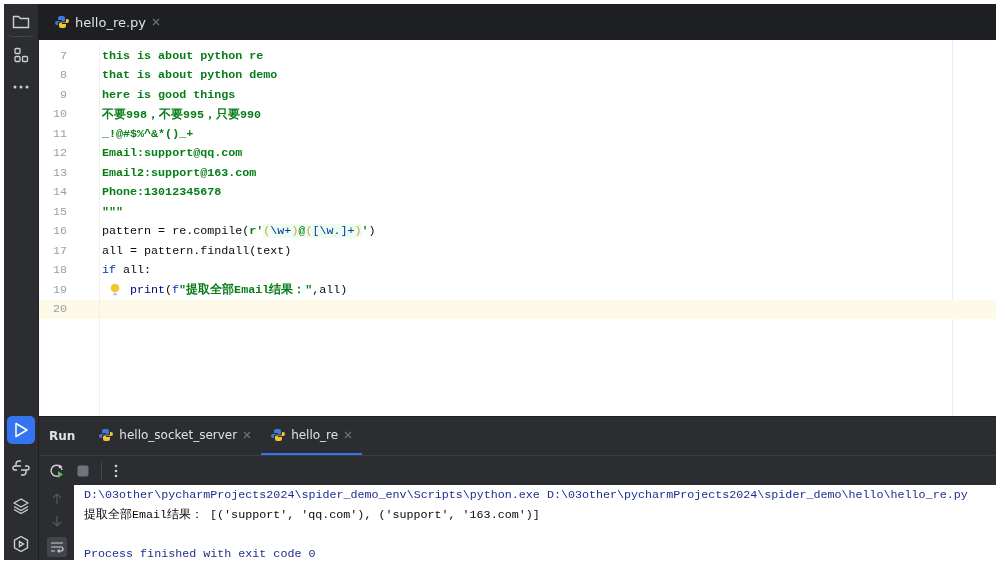 The image size is (1007, 571). What do you see at coordinates (183, 55) in the screenshot?
I see `code-line: this is about python re` at bounding box center [183, 55].